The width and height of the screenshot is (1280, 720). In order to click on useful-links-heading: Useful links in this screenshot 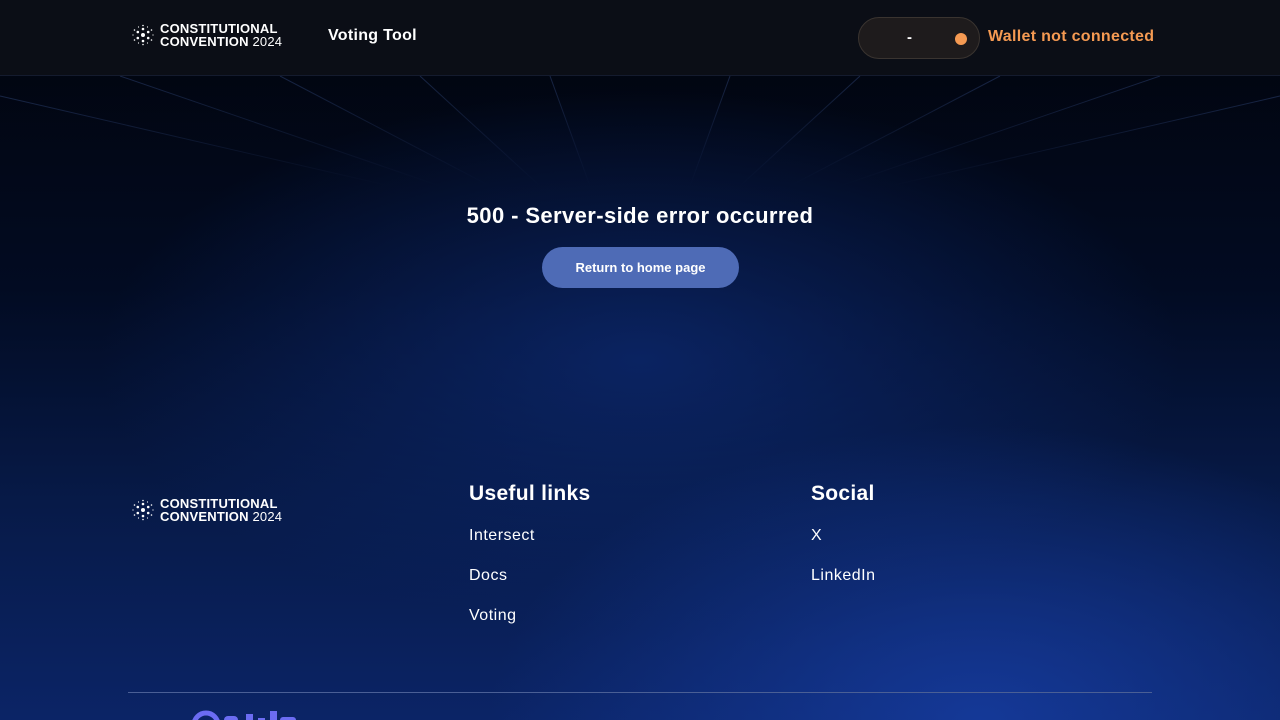, I will do `click(530, 493)`.